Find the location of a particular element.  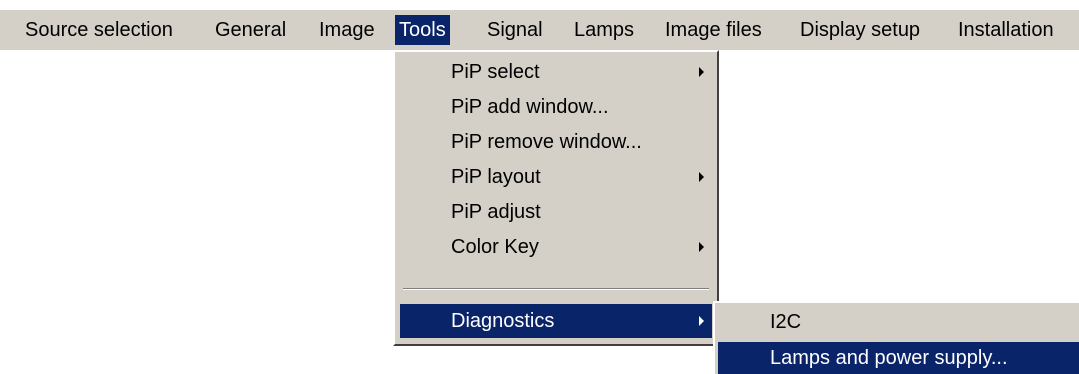

menu-item-label: Color Key is located at coordinates (495, 247).